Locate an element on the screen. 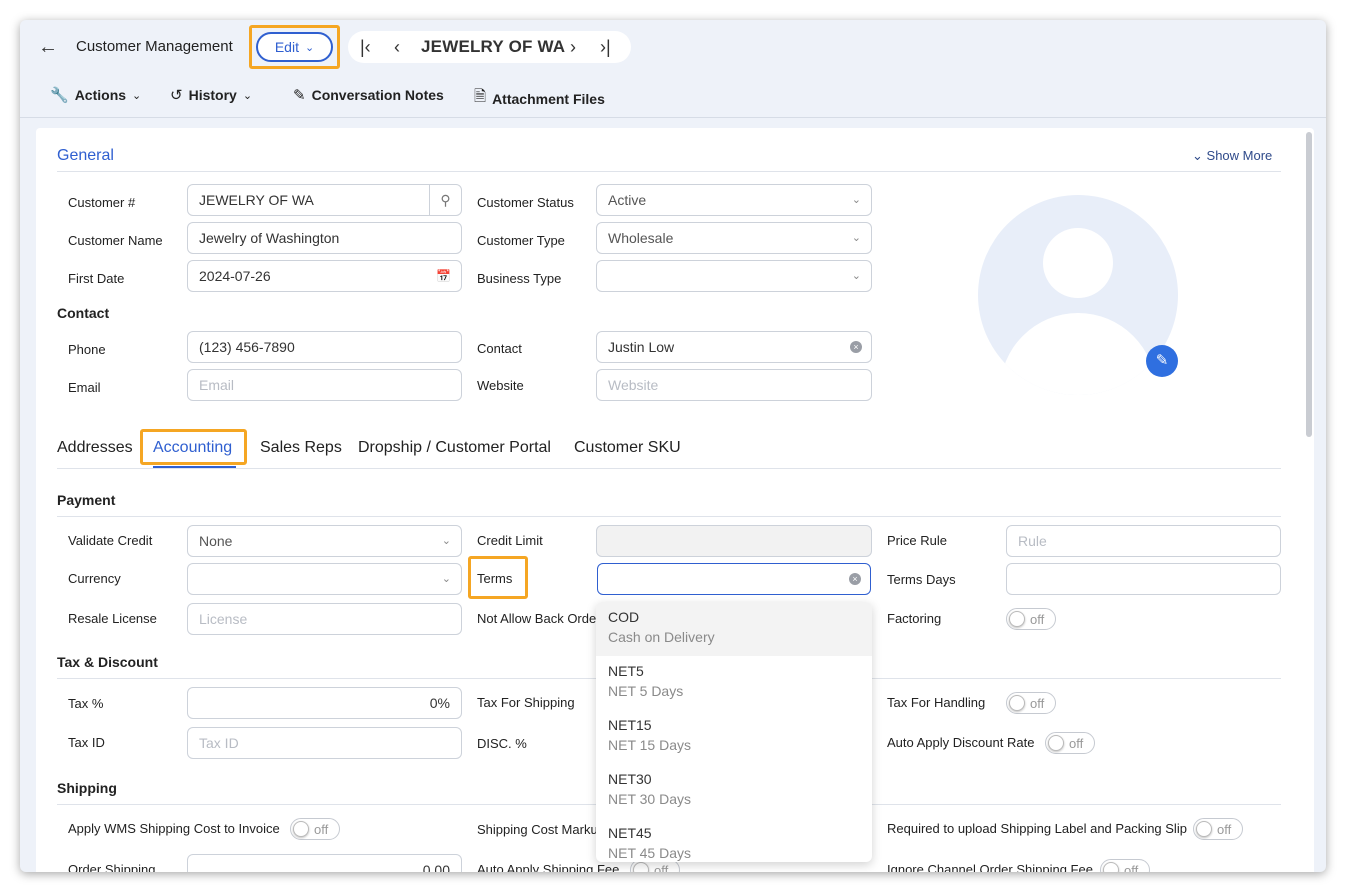 The width and height of the screenshot is (1346, 891). resale-license-field: License is located at coordinates (324, 619).